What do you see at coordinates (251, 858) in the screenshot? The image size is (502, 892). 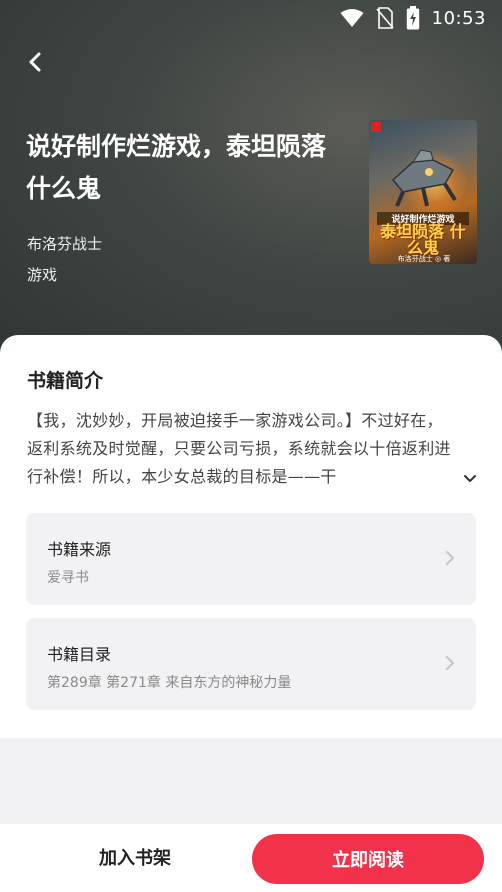 I see `bottom-action-bar: 加入书架 立即阅读` at bounding box center [251, 858].